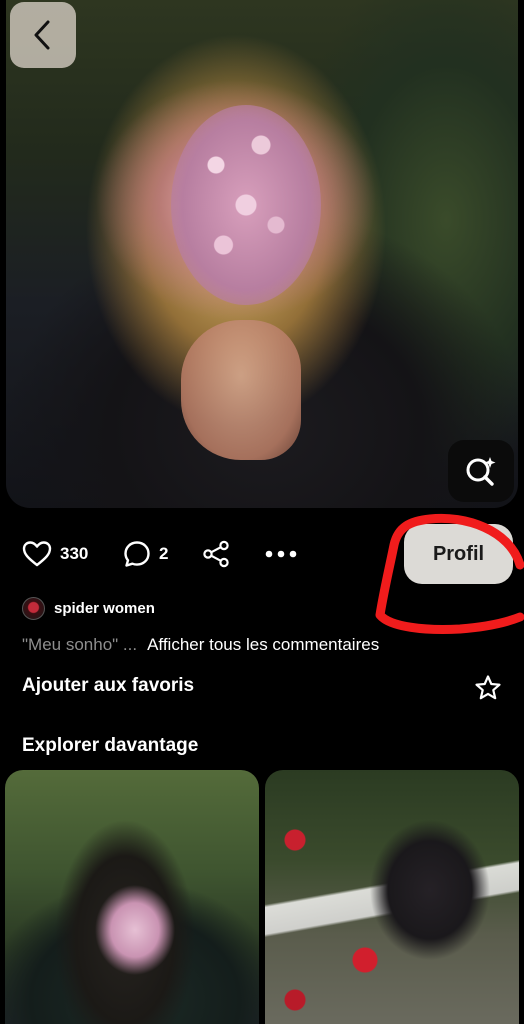  I want to click on share-button, so click(216, 554).